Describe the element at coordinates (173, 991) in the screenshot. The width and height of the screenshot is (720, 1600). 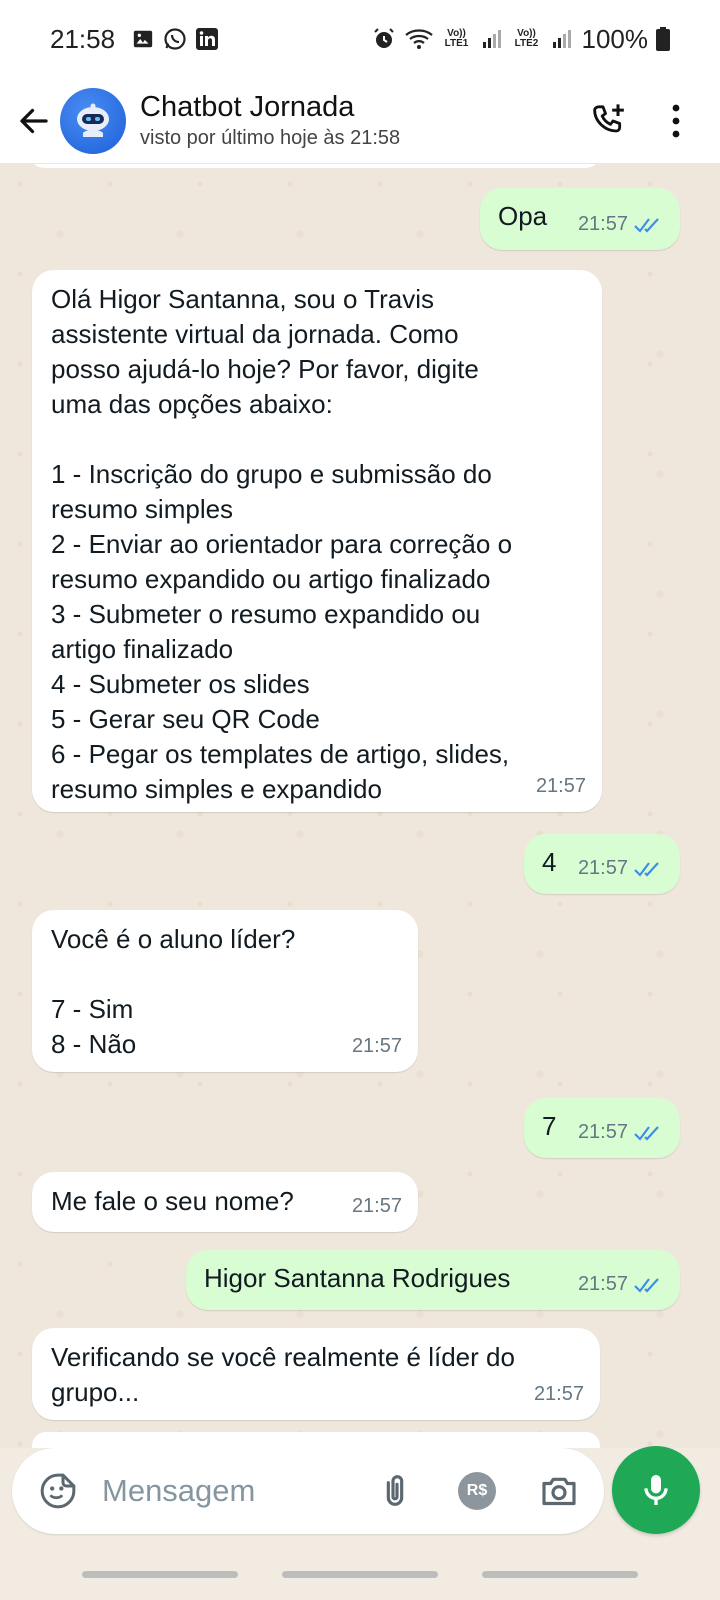
I see `message-text: Você é o aluno líder? 7 - Sim 8 - Não` at that location.